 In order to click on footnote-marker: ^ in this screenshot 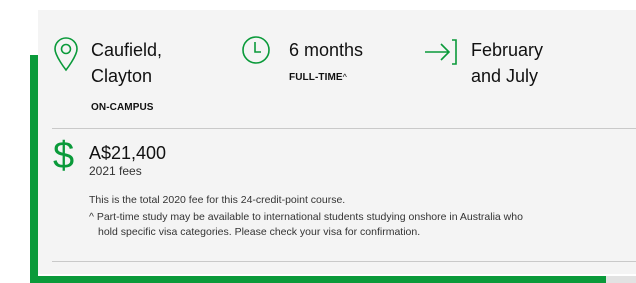, I will do `click(344, 77)`.